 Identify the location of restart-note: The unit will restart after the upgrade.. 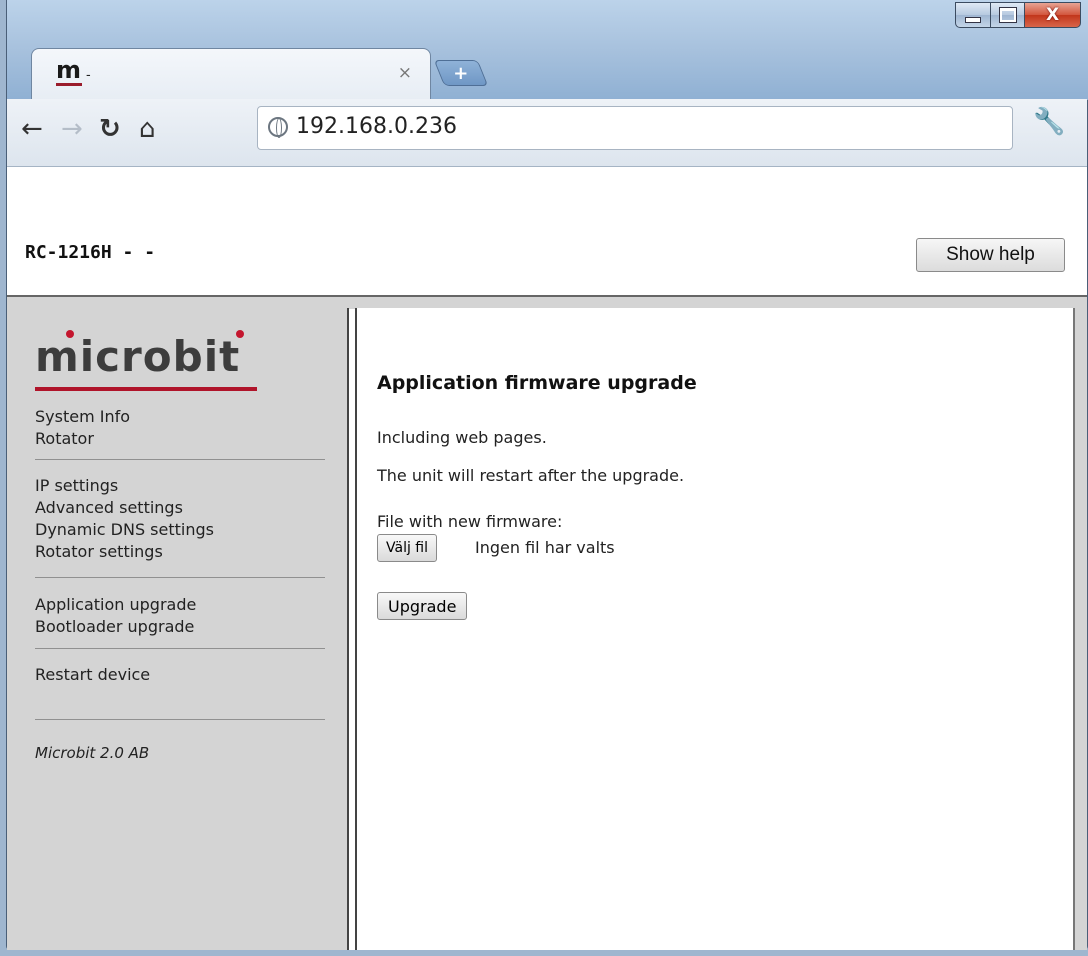
(531, 475).